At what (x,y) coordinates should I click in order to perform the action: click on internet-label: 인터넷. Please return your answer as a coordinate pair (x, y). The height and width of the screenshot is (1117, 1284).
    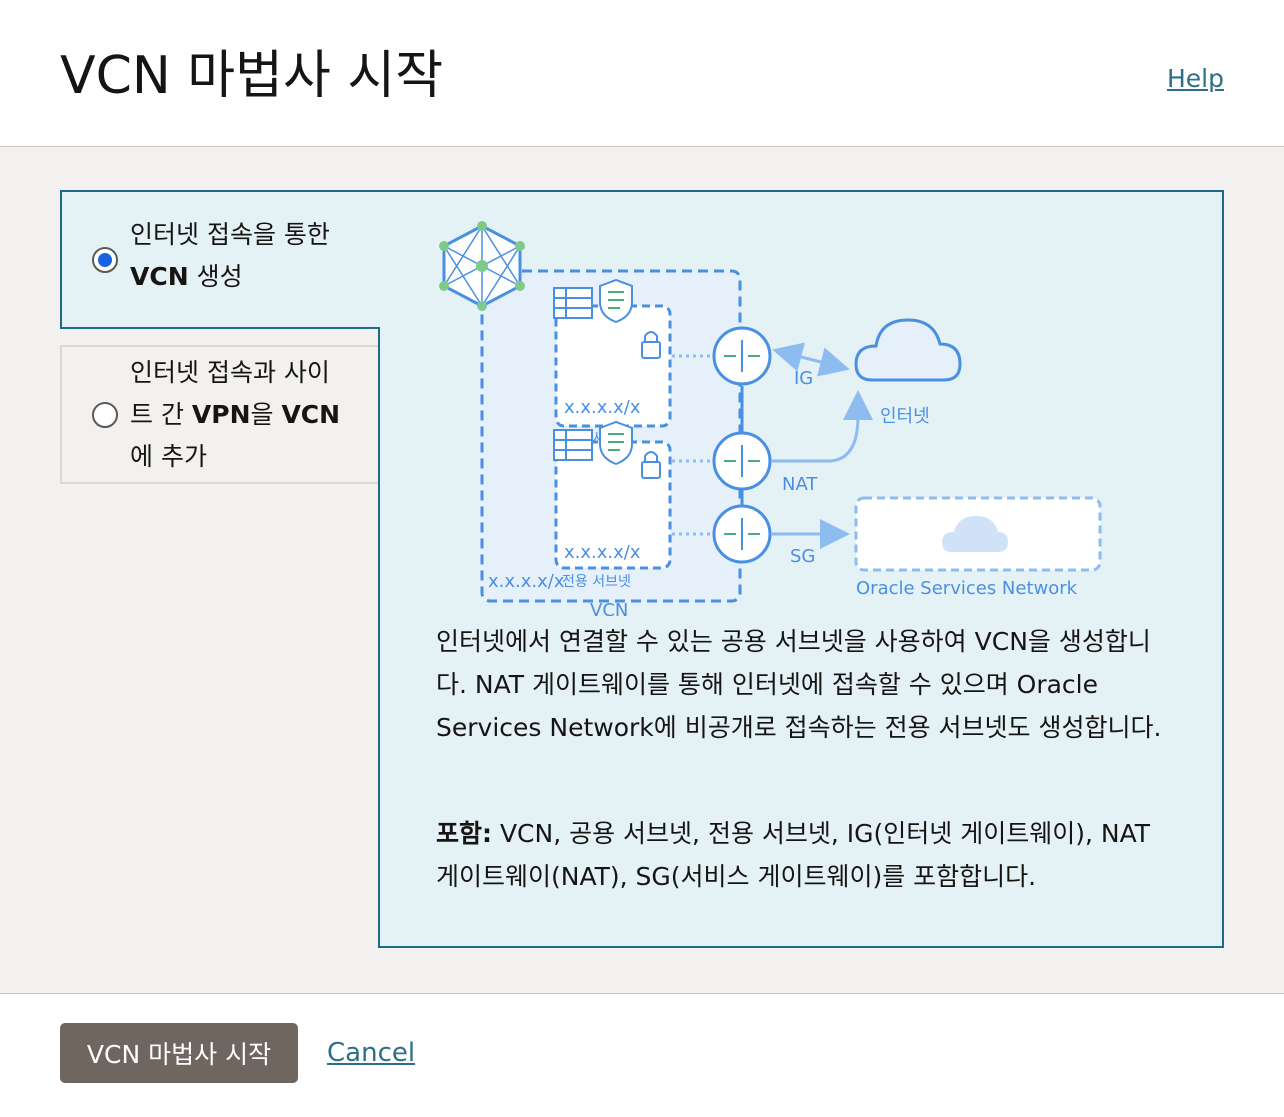
    Looking at the image, I should click on (905, 416).